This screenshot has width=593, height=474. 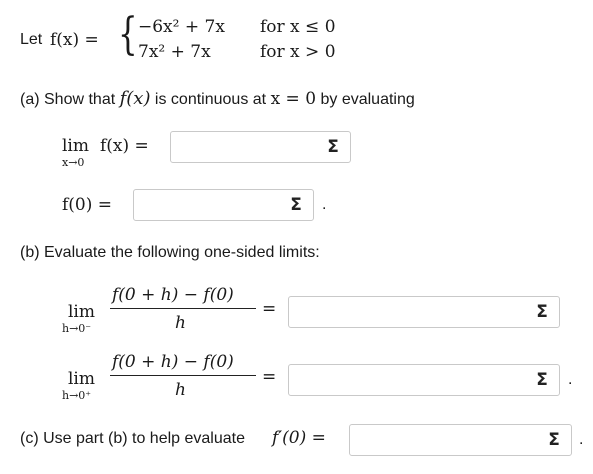 What do you see at coordinates (75, 146) in the screenshot?
I see `limit-word: lim` at bounding box center [75, 146].